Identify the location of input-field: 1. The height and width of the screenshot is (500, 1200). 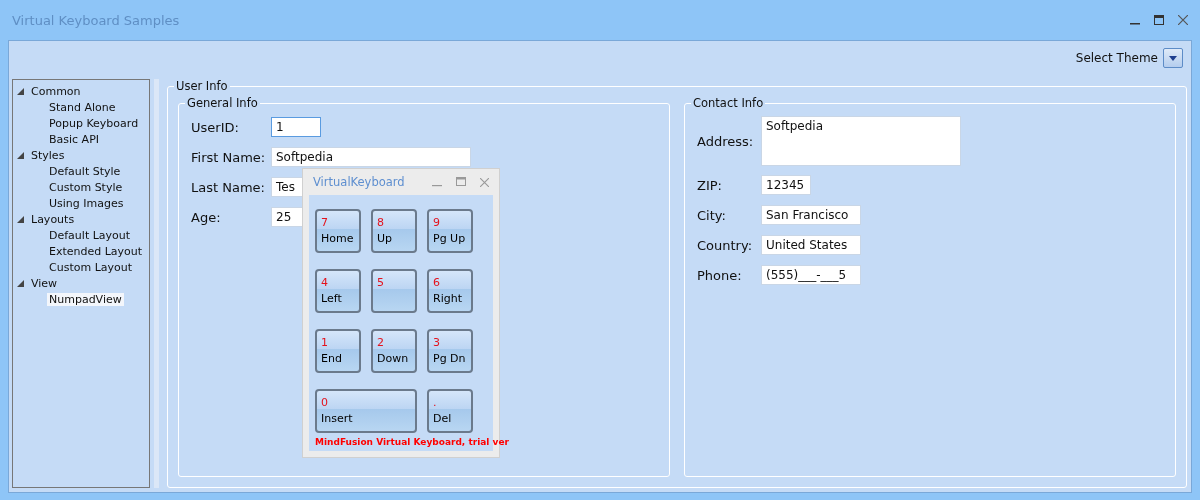
(296, 127).